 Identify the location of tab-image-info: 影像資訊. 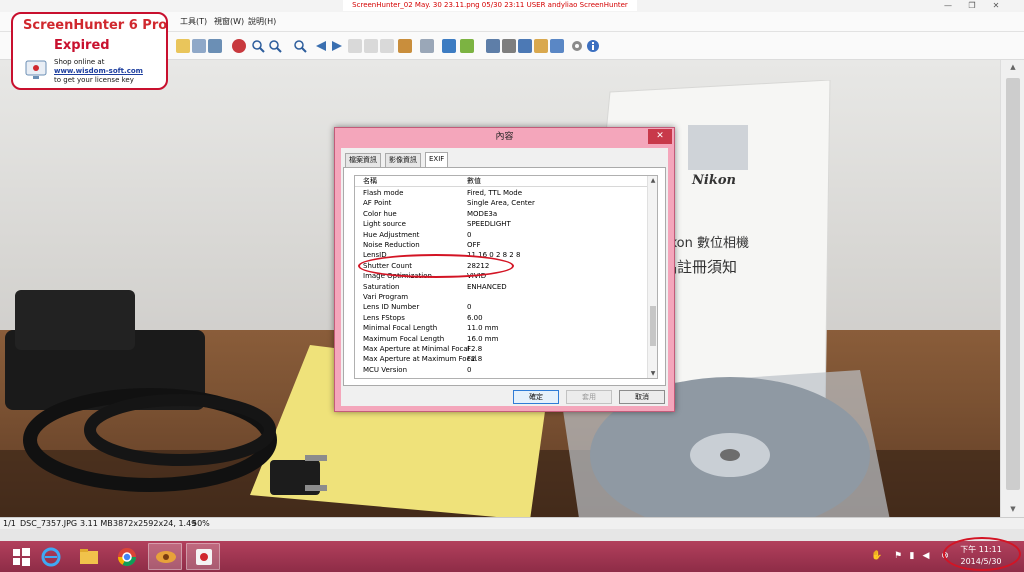
(403, 160).